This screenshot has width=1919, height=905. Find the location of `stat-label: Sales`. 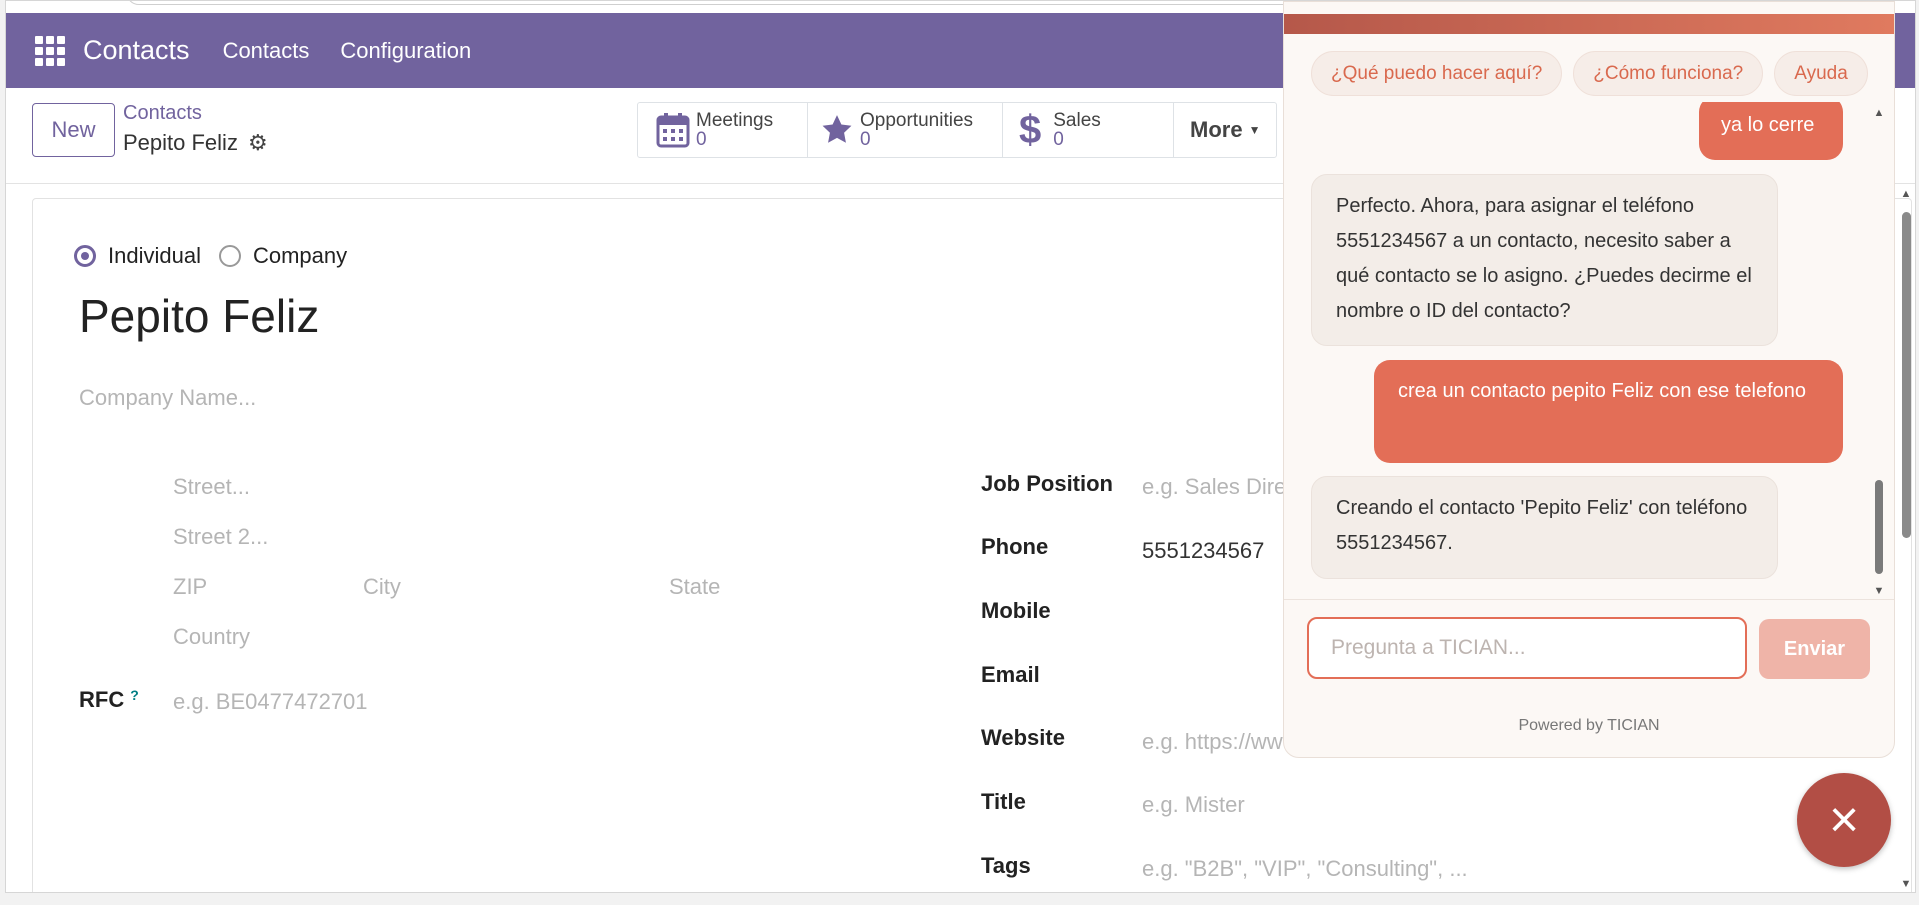

stat-label: Sales is located at coordinates (1077, 120).